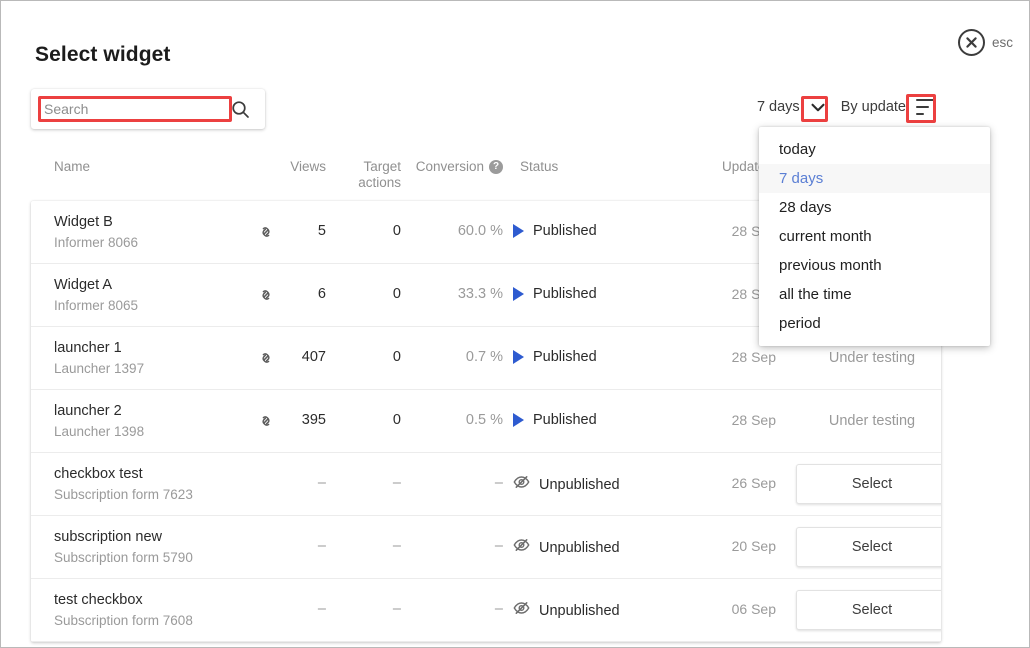  Describe the element at coordinates (144, 610) in the screenshot. I see `widget-name-cell: test checkbox Subscription form 7608` at that location.